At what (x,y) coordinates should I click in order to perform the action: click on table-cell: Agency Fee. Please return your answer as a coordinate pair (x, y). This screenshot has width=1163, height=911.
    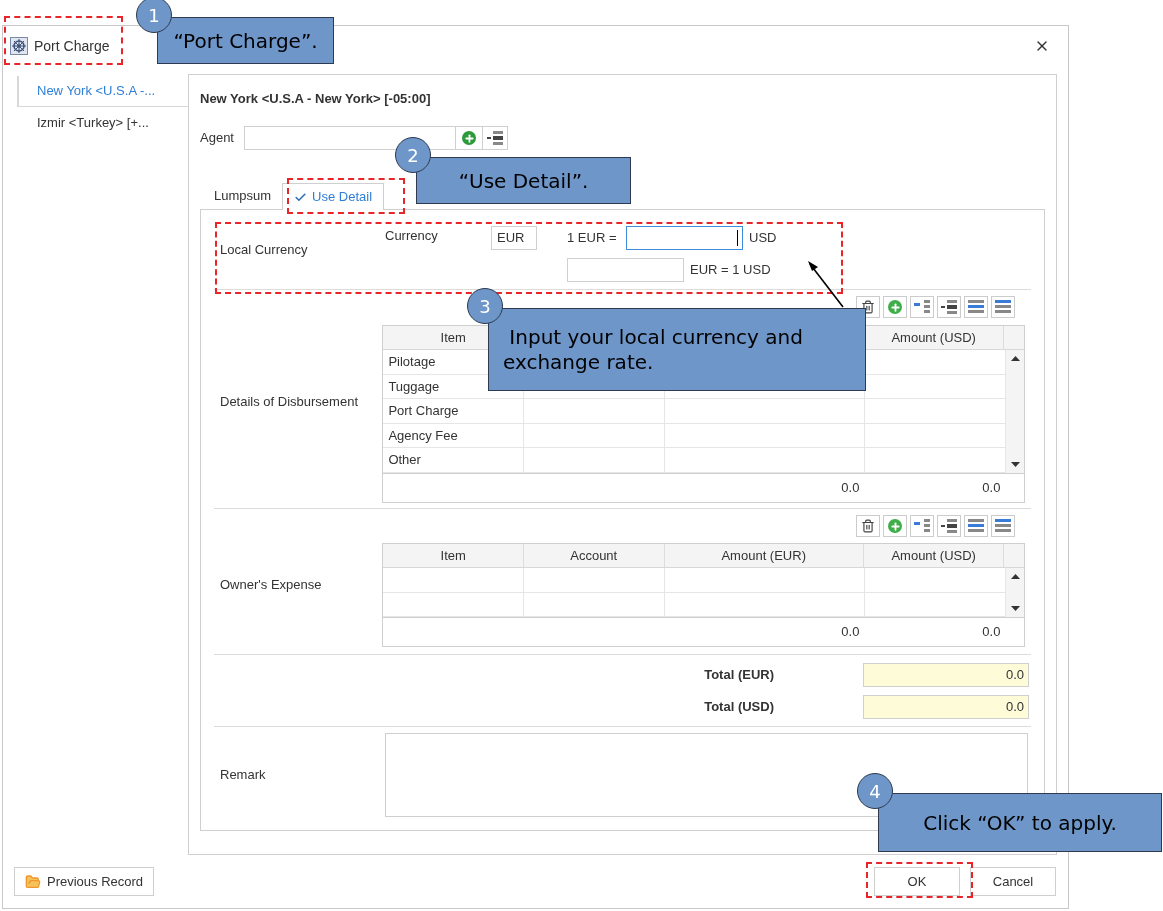
    Looking at the image, I should click on (454, 435).